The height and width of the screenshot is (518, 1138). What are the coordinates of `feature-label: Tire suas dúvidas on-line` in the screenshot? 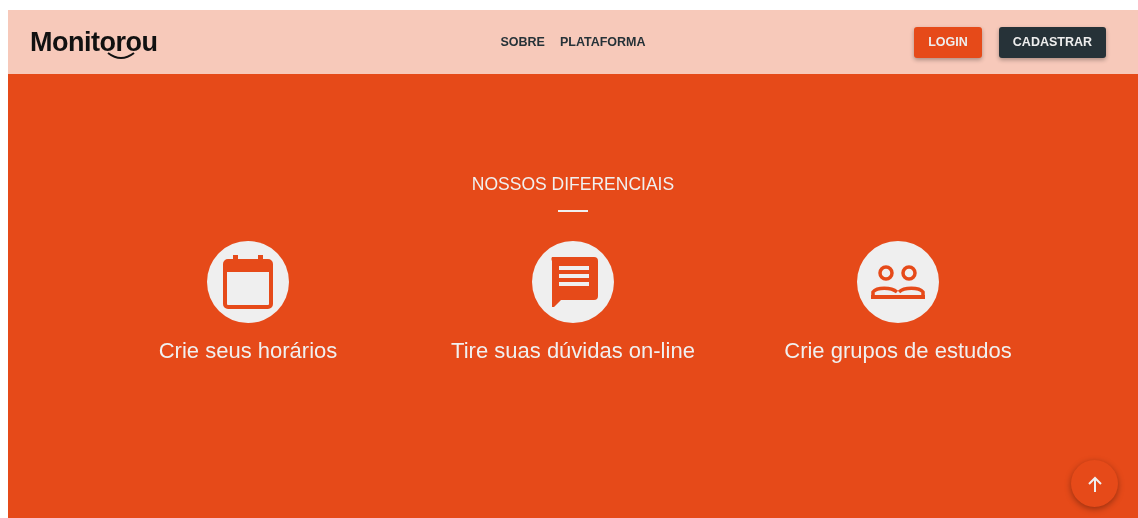 It's located at (573, 351).